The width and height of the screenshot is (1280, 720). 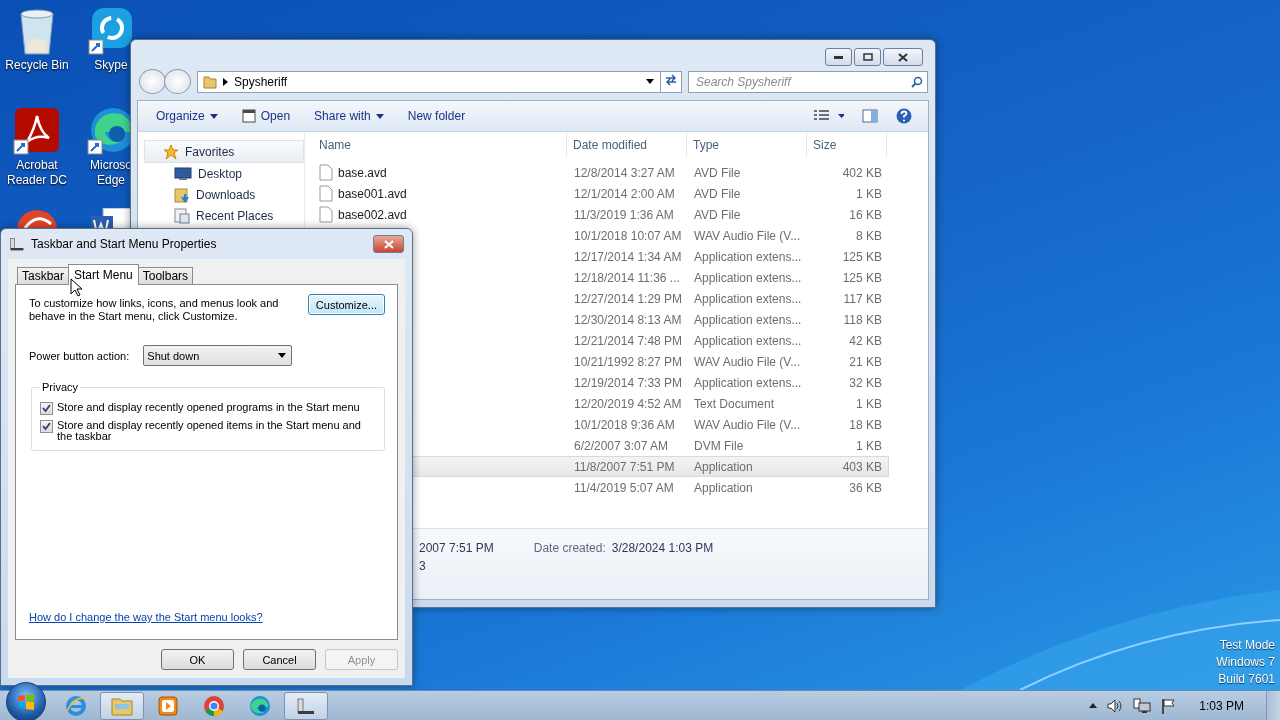 I want to click on column-header: Type, so click(x=747, y=144).